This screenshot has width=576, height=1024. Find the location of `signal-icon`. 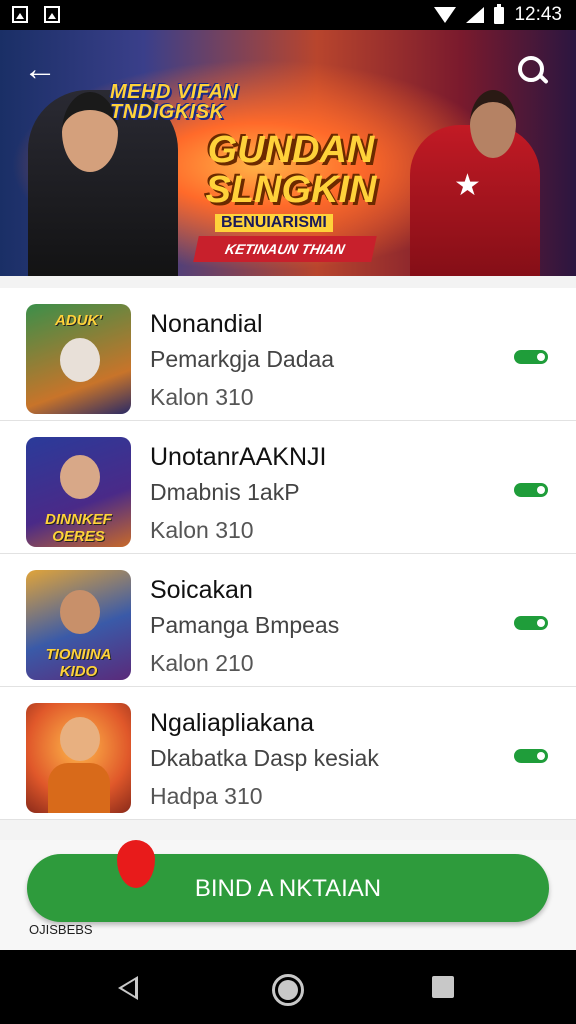

signal-icon is located at coordinates (475, 15).